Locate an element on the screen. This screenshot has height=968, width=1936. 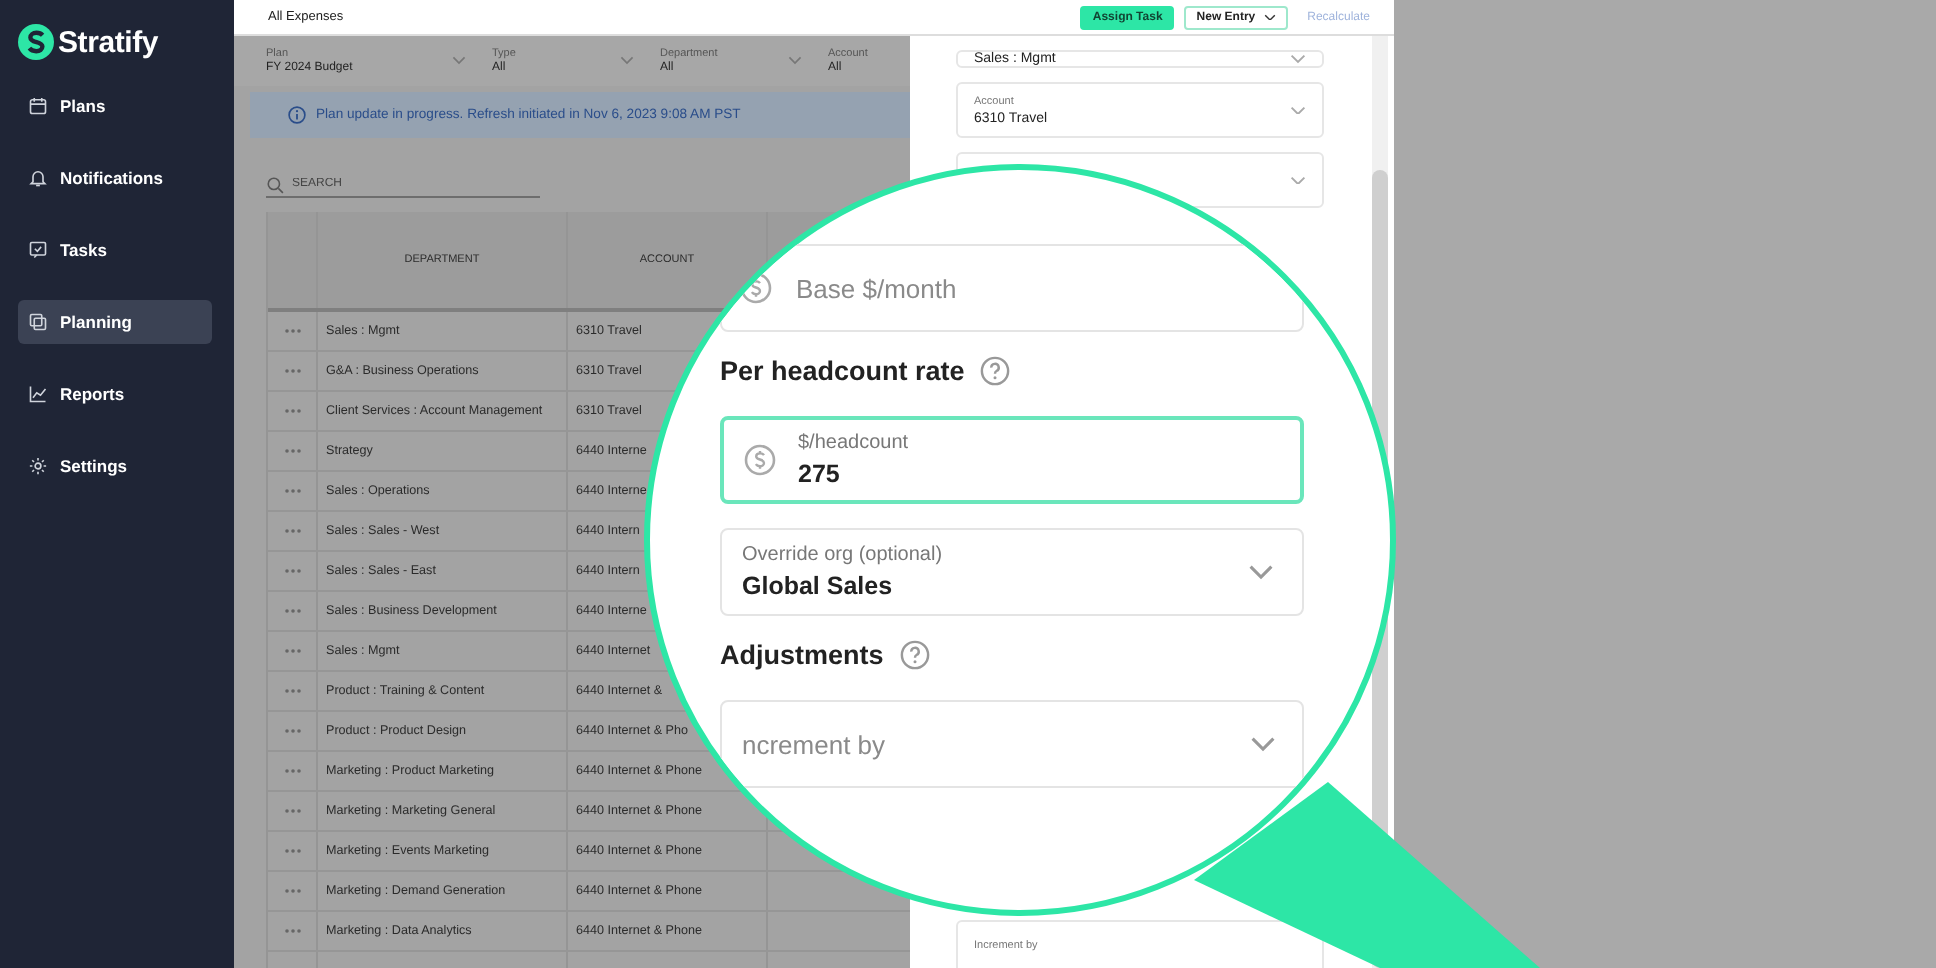
sidebar-item: Notifications is located at coordinates (115, 178).